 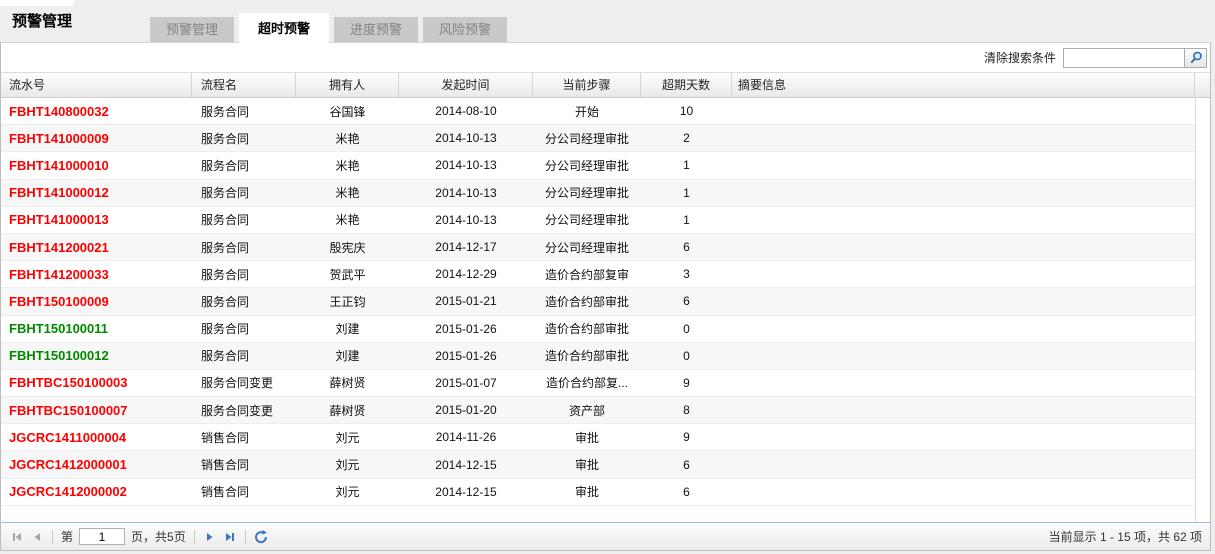 I want to click on owner-cell: 刘元, so click(x=347, y=437).